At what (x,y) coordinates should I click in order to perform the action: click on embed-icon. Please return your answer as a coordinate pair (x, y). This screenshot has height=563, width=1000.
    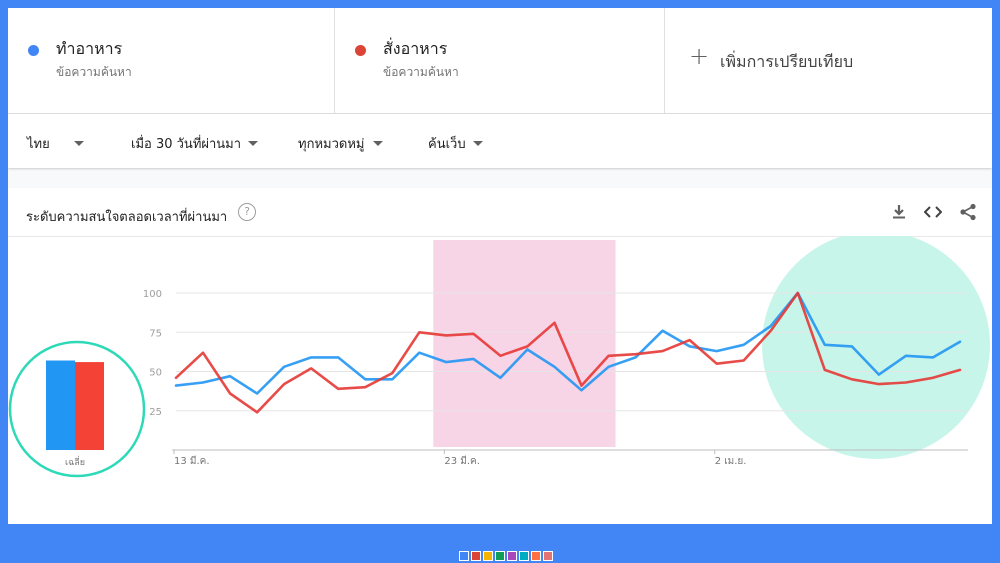
    Looking at the image, I should click on (933, 212).